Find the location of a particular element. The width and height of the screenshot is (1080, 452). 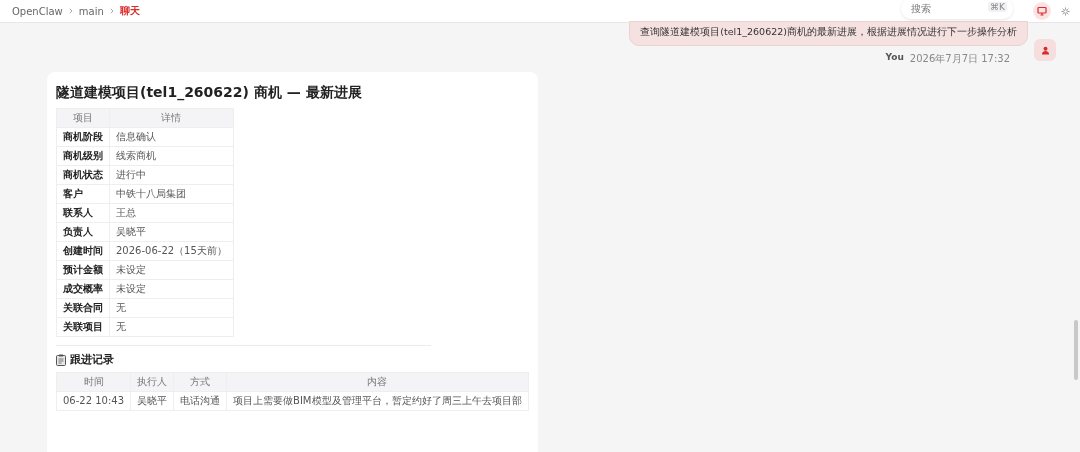

table-cell: 关联合同 is located at coordinates (83, 308).